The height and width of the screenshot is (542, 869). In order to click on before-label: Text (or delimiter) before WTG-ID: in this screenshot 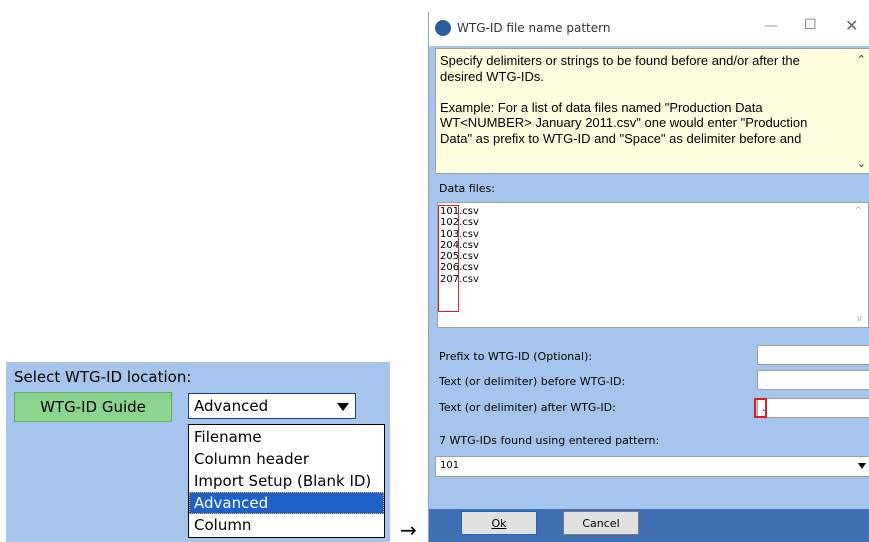, I will do `click(532, 381)`.